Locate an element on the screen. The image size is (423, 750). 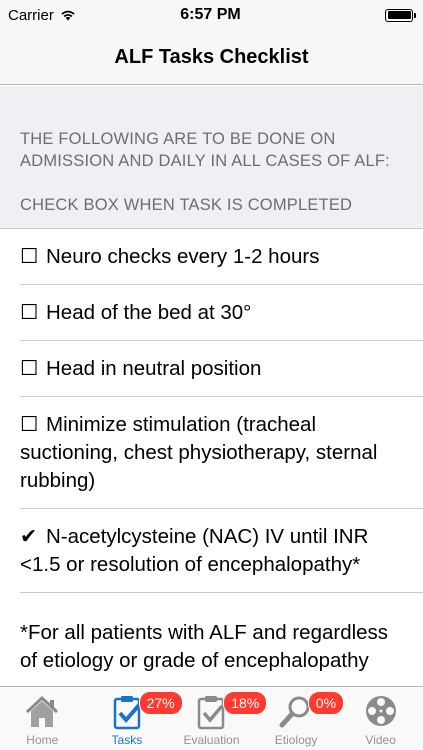
checkmark-icon: ✔ is located at coordinates (33, 537).